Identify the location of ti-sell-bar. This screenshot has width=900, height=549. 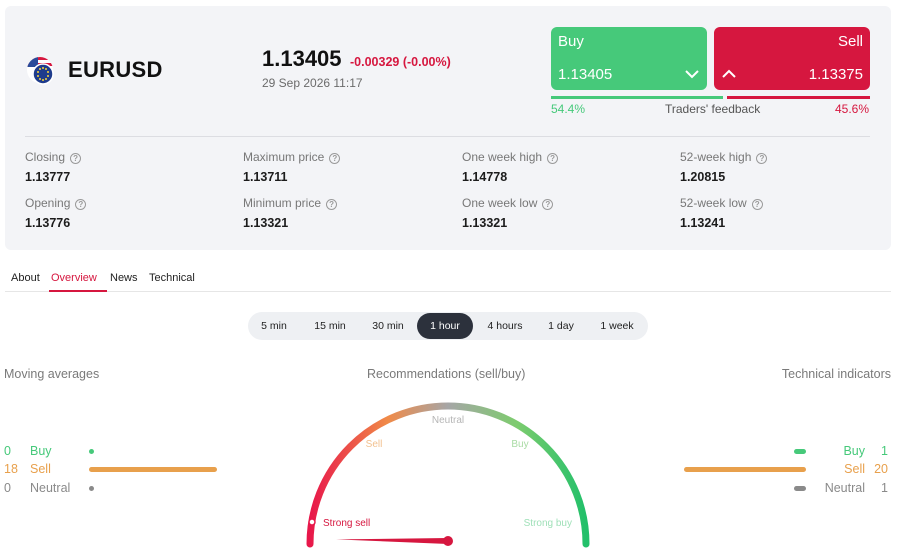
(745, 469).